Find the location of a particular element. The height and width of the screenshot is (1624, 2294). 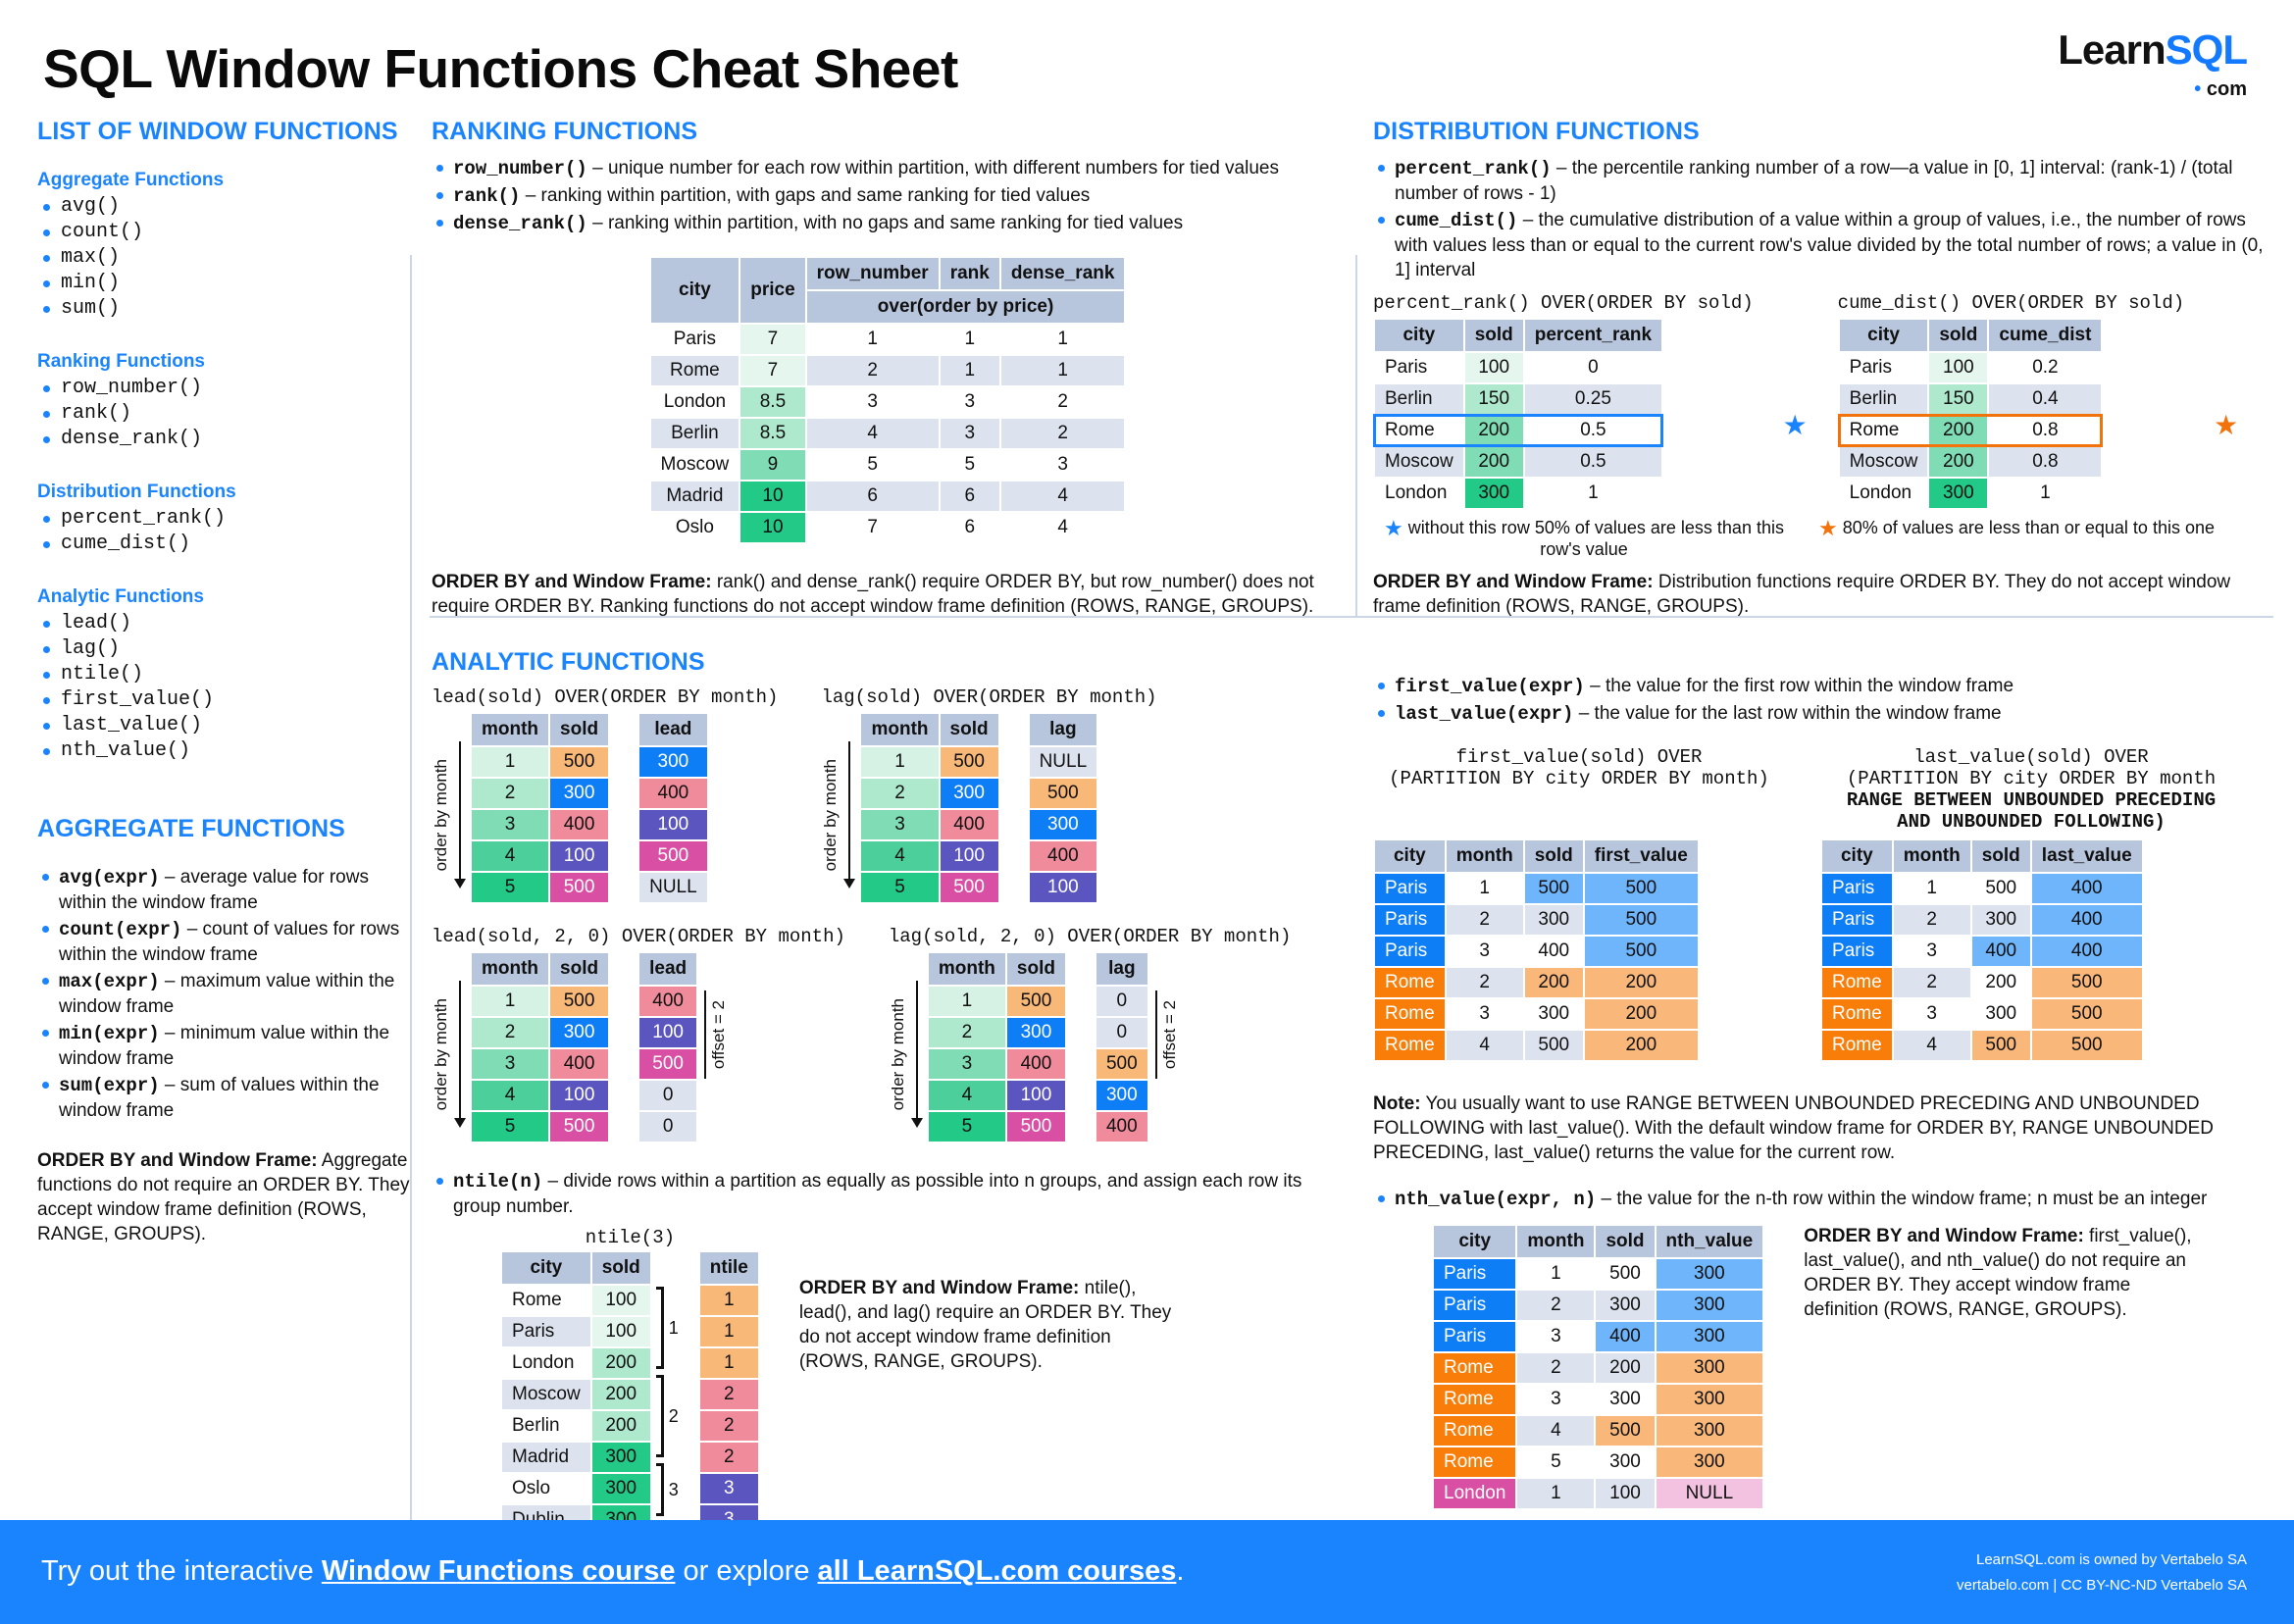

cell-last-value: 500 is located at coordinates (2086, 1045).